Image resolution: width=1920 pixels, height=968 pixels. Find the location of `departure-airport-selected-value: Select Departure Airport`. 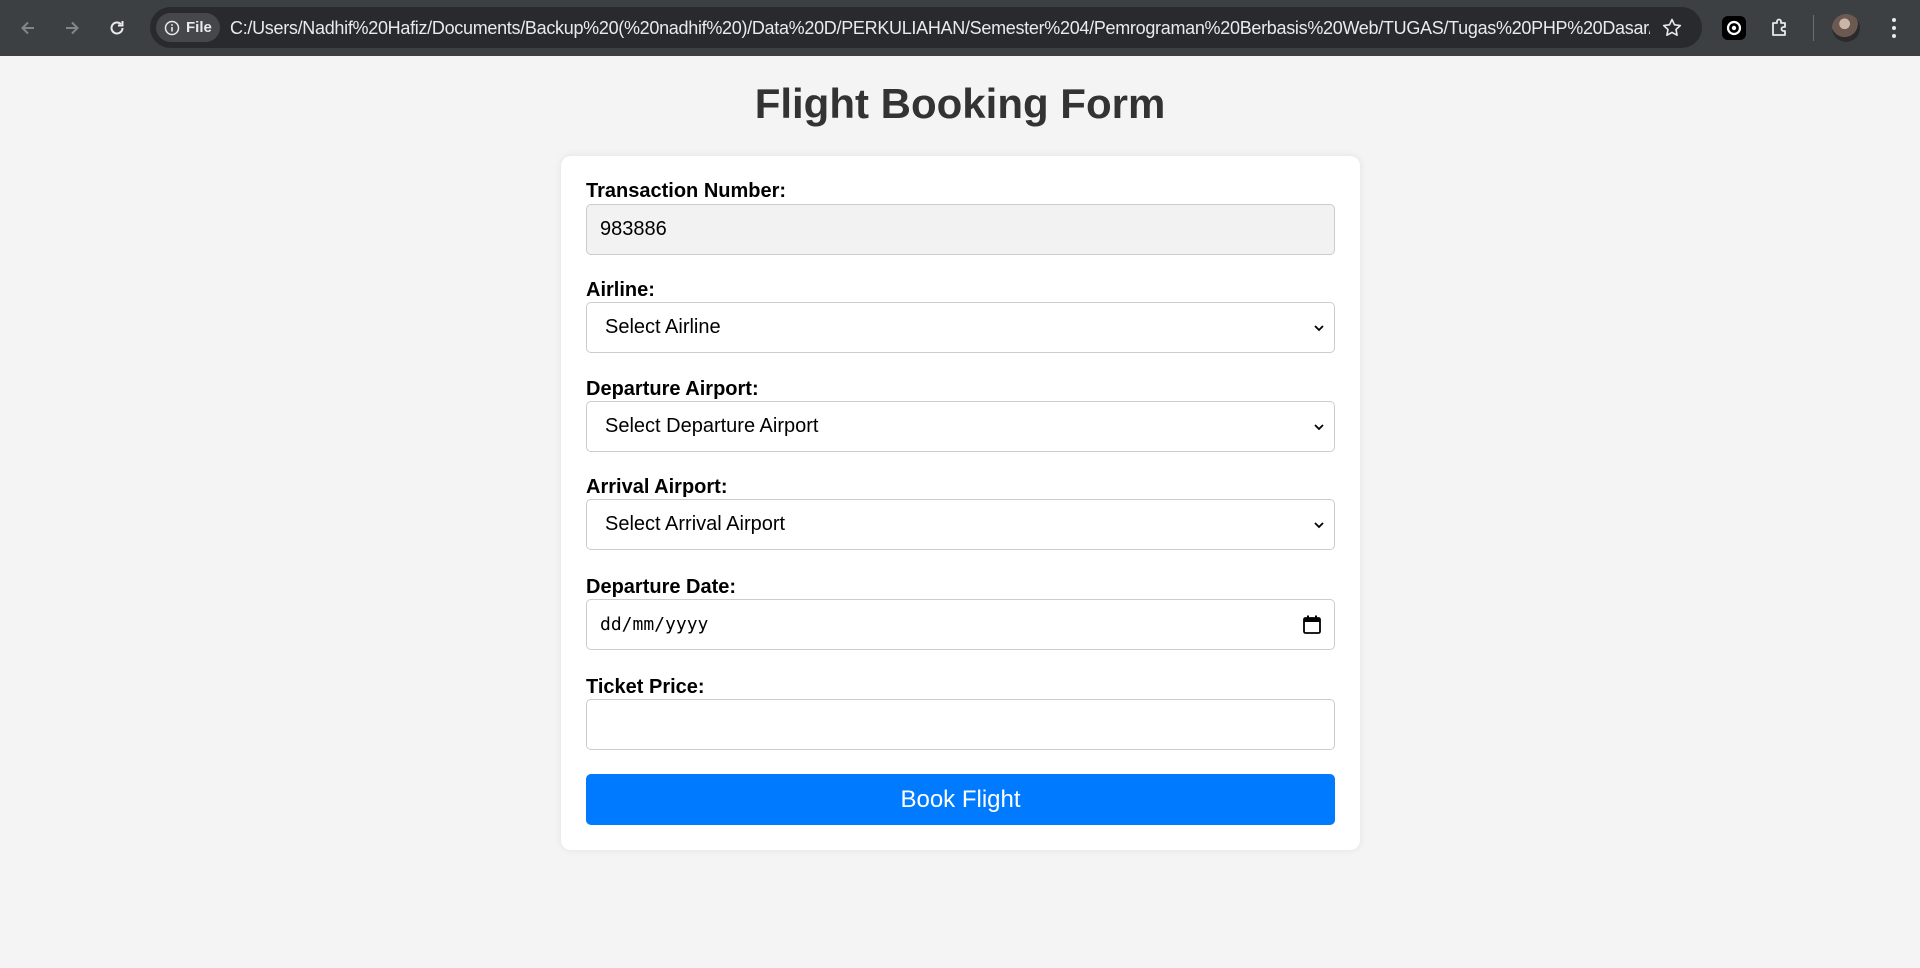

departure-airport-selected-value: Select Departure Airport is located at coordinates (712, 426).